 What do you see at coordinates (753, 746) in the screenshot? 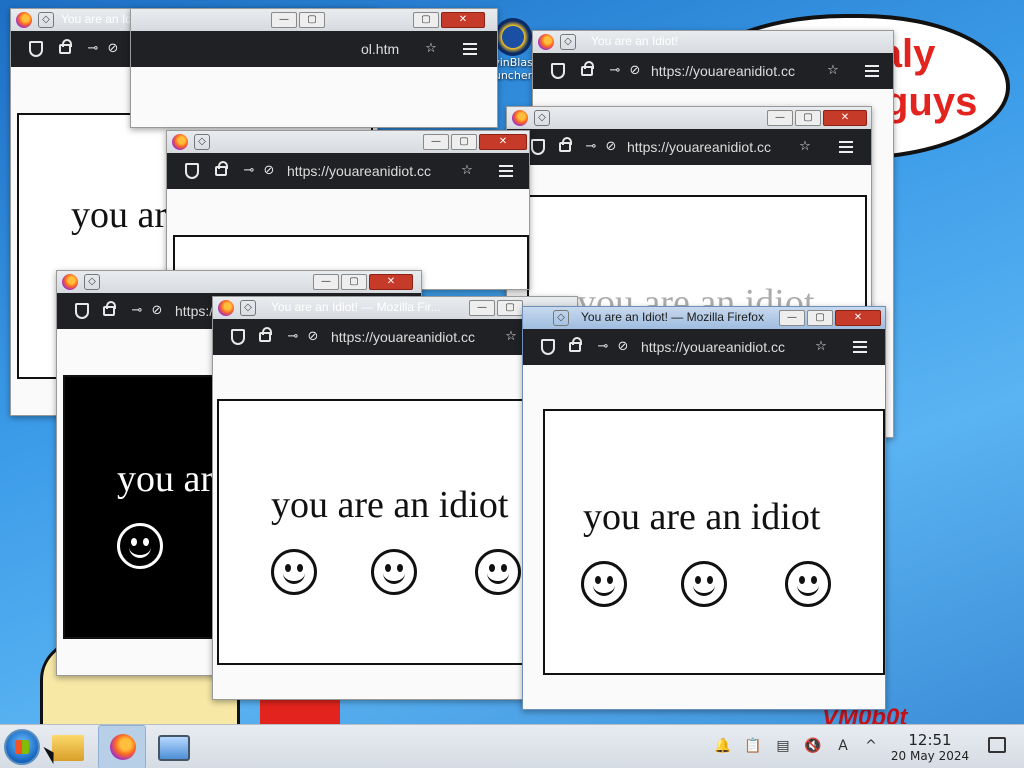
I see `clipboard-icon: 📋` at bounding box center [753, 746].